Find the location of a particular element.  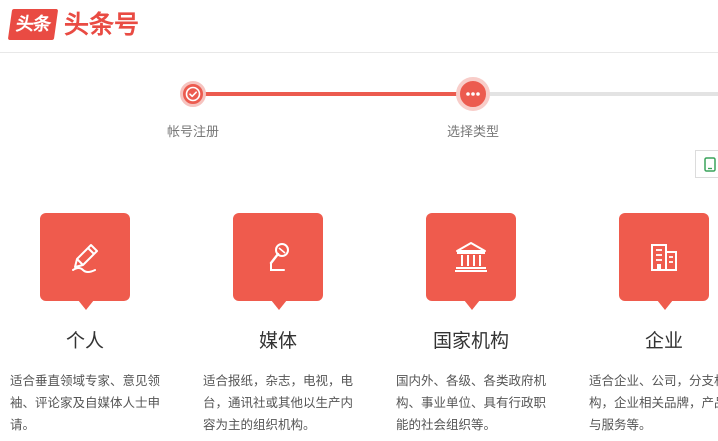

account-type-title: 个人 is located at coordinates (84, 341).